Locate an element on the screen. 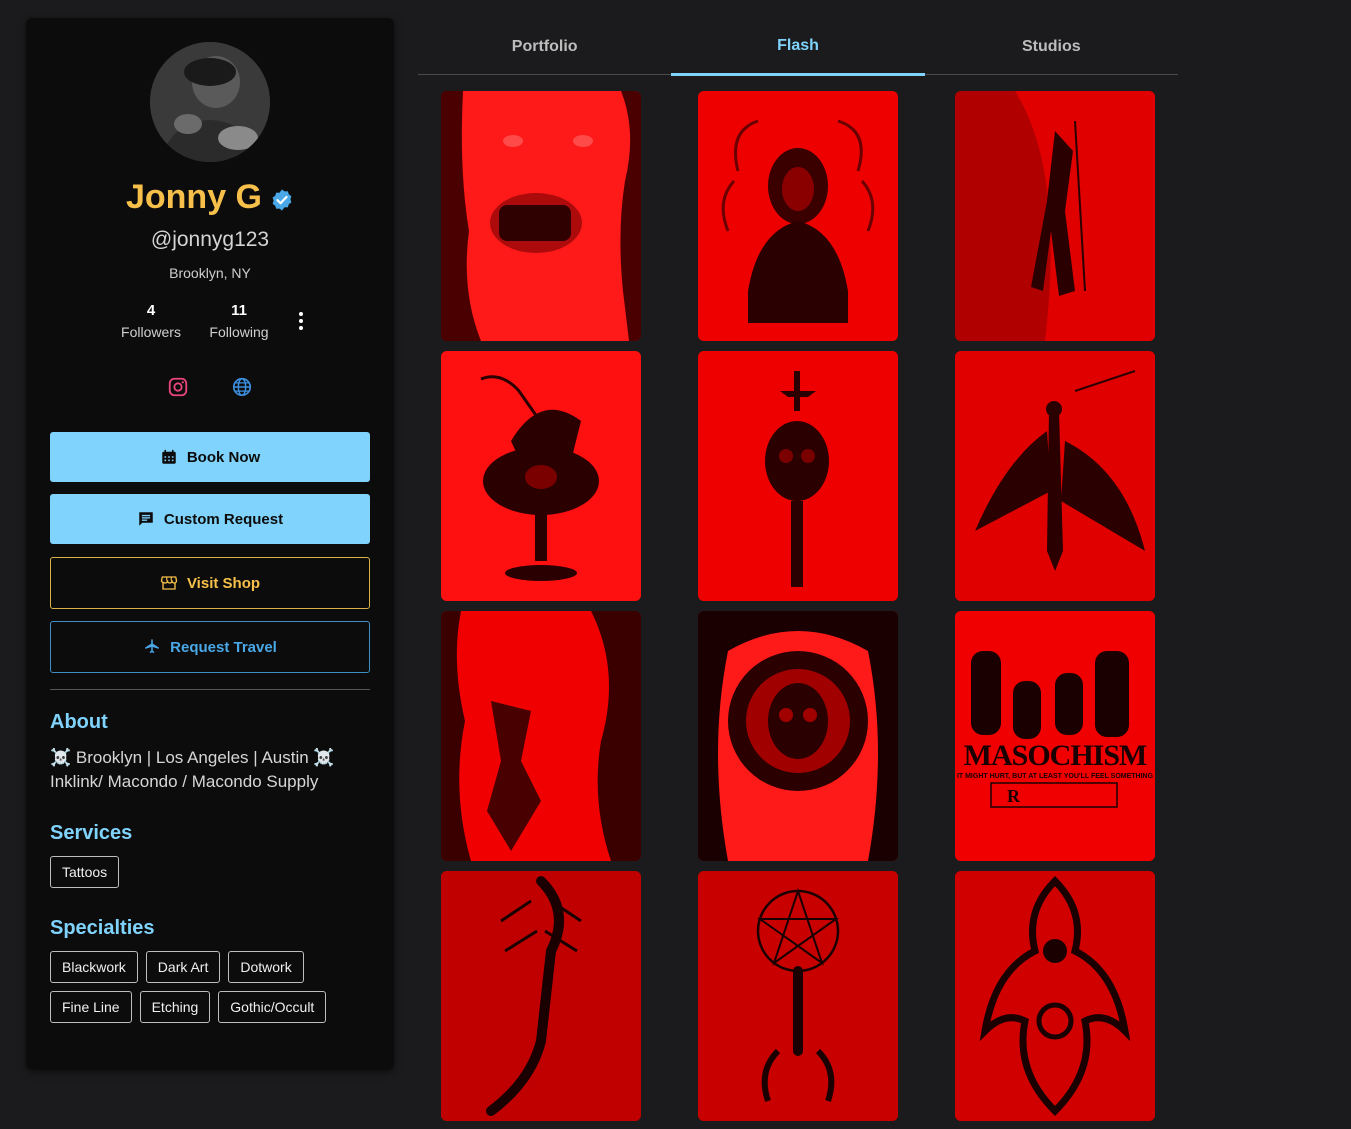 This screenshot has height=1129, width=1351. profile-name: Jonny G is located at coordinates (194, 197).